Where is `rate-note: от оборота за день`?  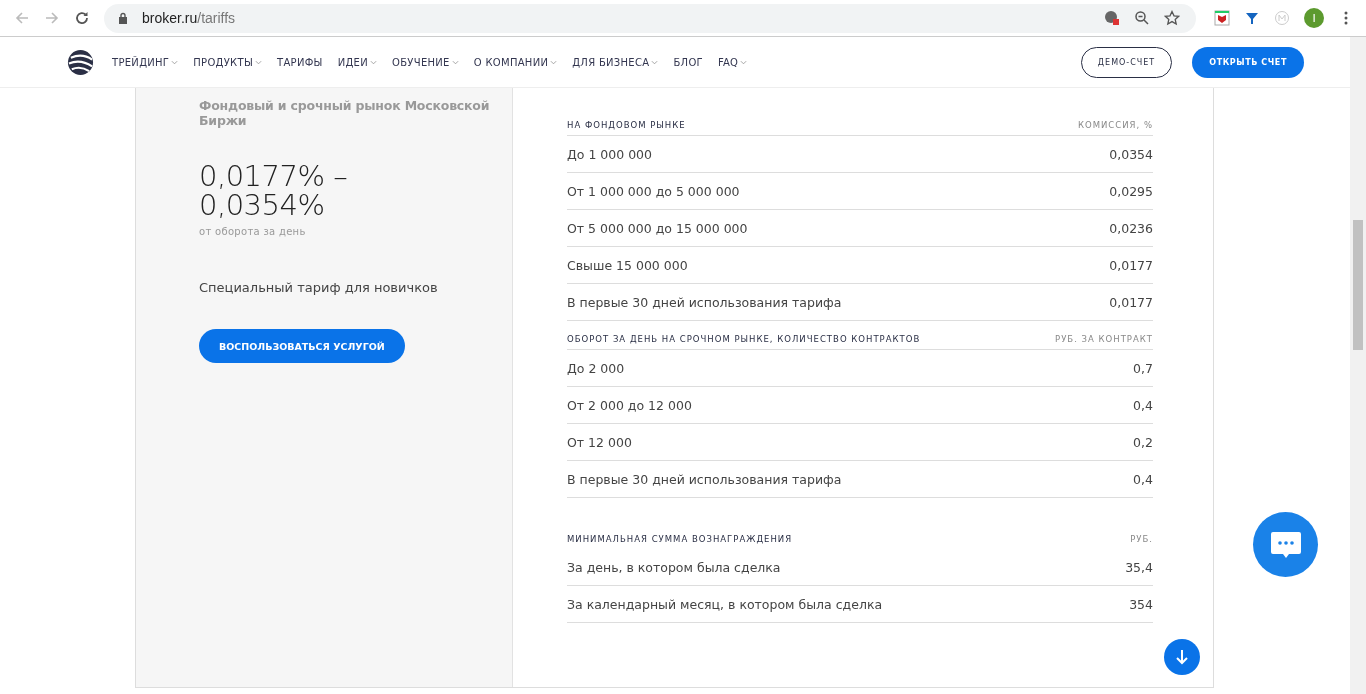
rate-note: от оборота за день is located at coordinates (252, 231).